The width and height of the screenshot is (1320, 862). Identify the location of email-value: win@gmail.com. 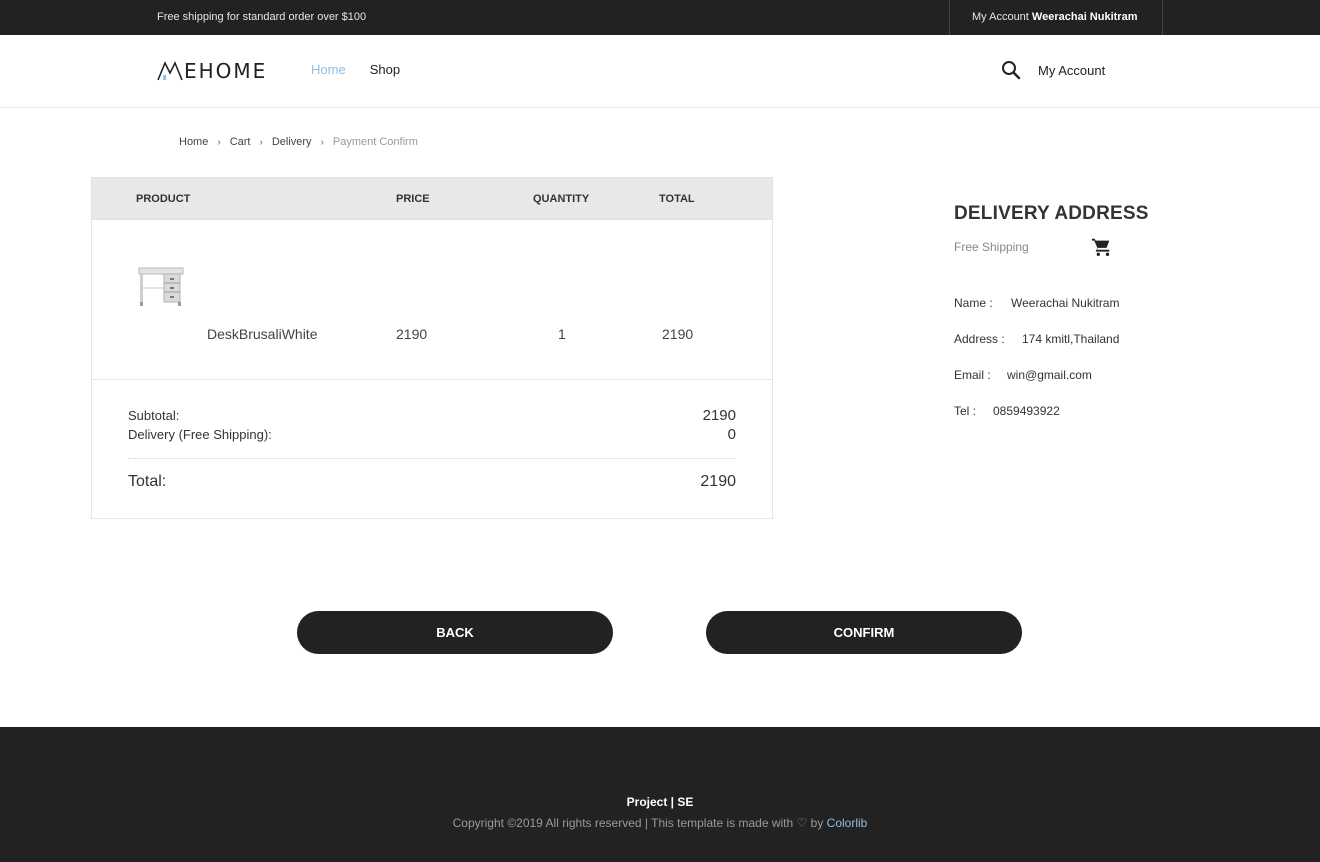
(1049, 375).